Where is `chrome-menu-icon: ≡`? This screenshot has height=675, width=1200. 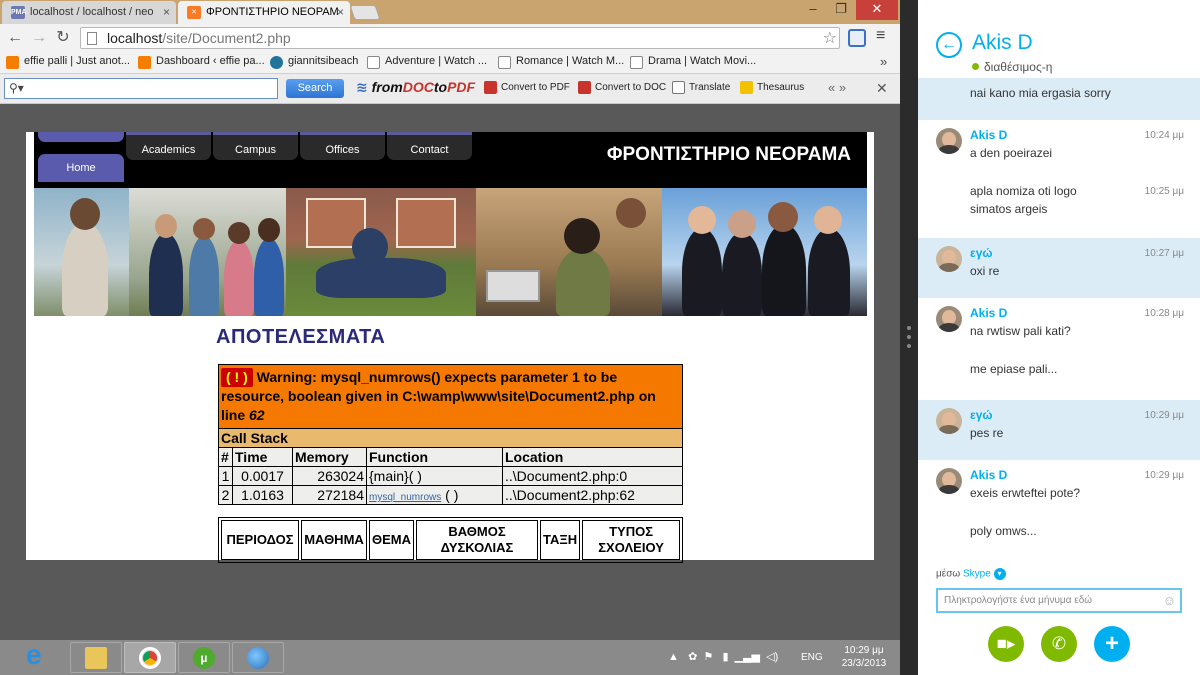
chrome-menu-icon: ≡ is located at coordinates (880, 36).